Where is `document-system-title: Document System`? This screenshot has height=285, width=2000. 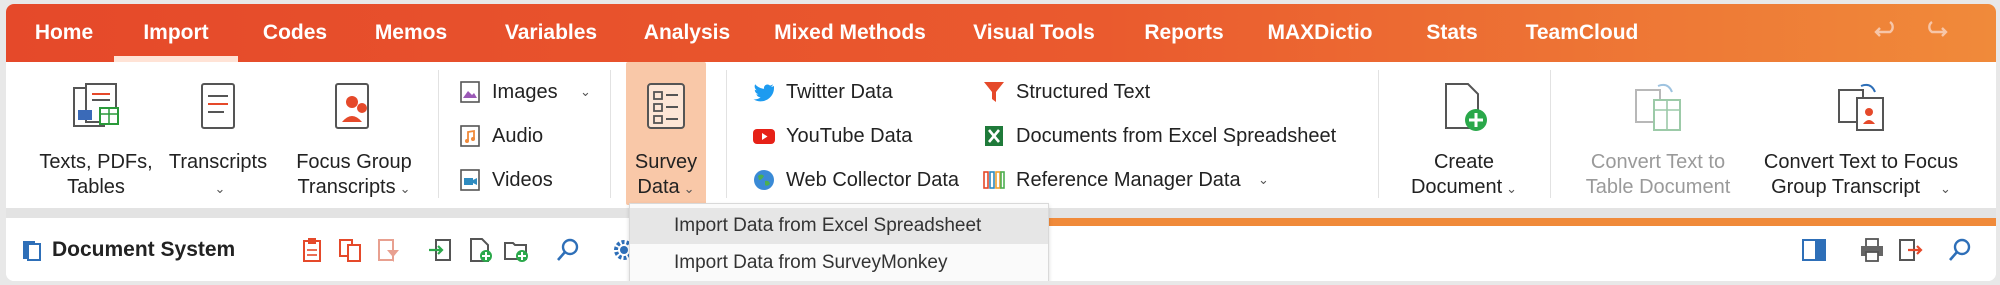
document-system-title: Document System is located at coordinates (144, 249).